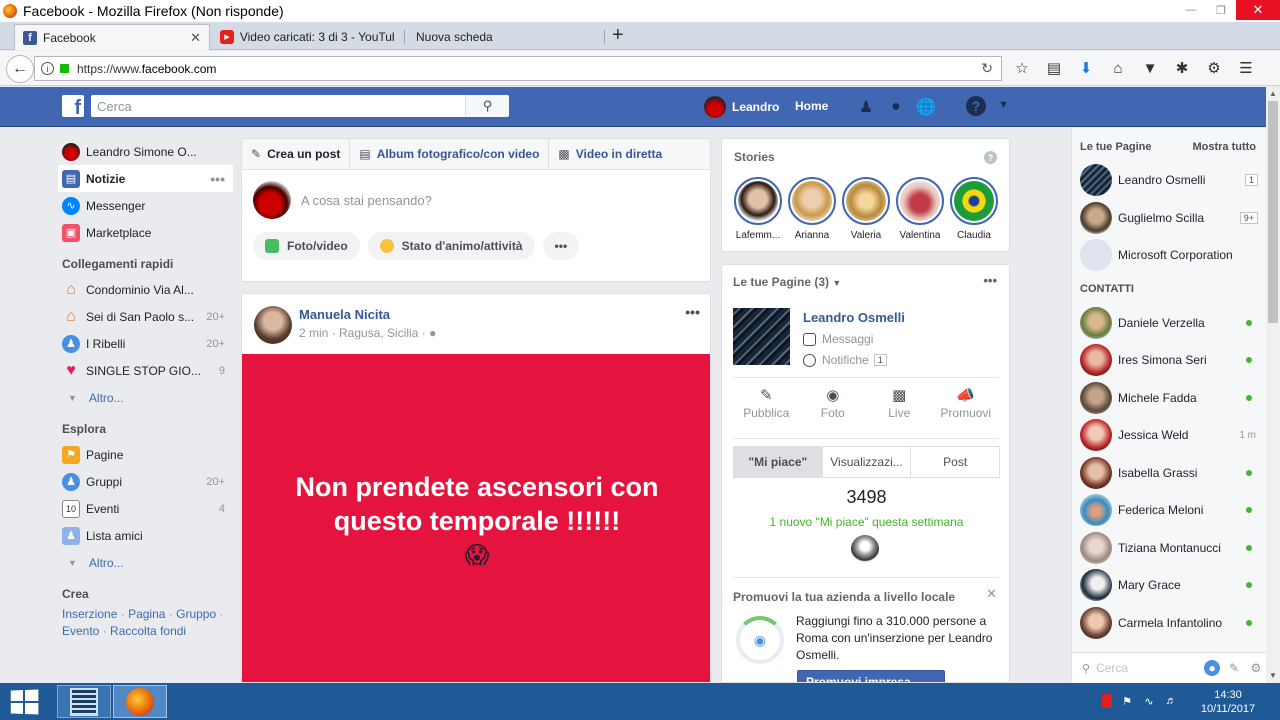  What do you see at coordinates (1169, 255) in the screenshot?
I see `chat-page-item: Microsoft Corporation` at bounding box center [1169, 255].